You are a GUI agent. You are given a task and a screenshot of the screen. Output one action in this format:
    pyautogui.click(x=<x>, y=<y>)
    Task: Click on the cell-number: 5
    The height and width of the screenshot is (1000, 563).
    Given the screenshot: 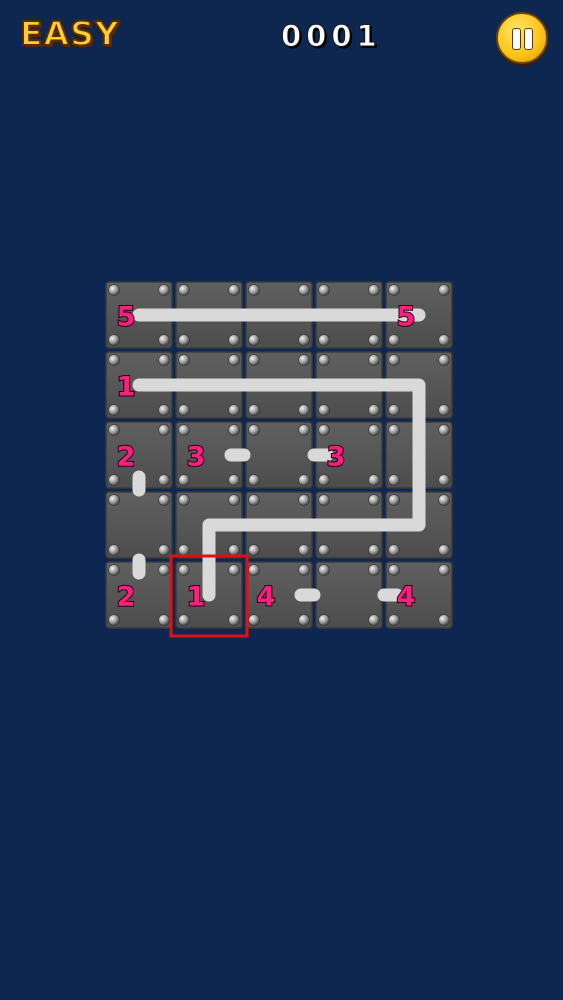 What is the action you would take?
    pyautogui.click(x=126, y=317)
    